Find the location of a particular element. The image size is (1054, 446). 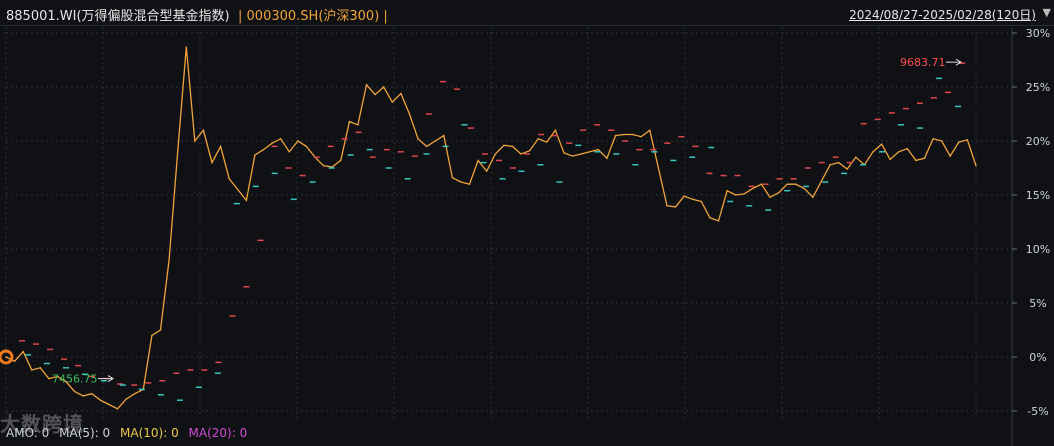

ma5-indicator: MA(5): 0 is located at coordinates (84, 433).